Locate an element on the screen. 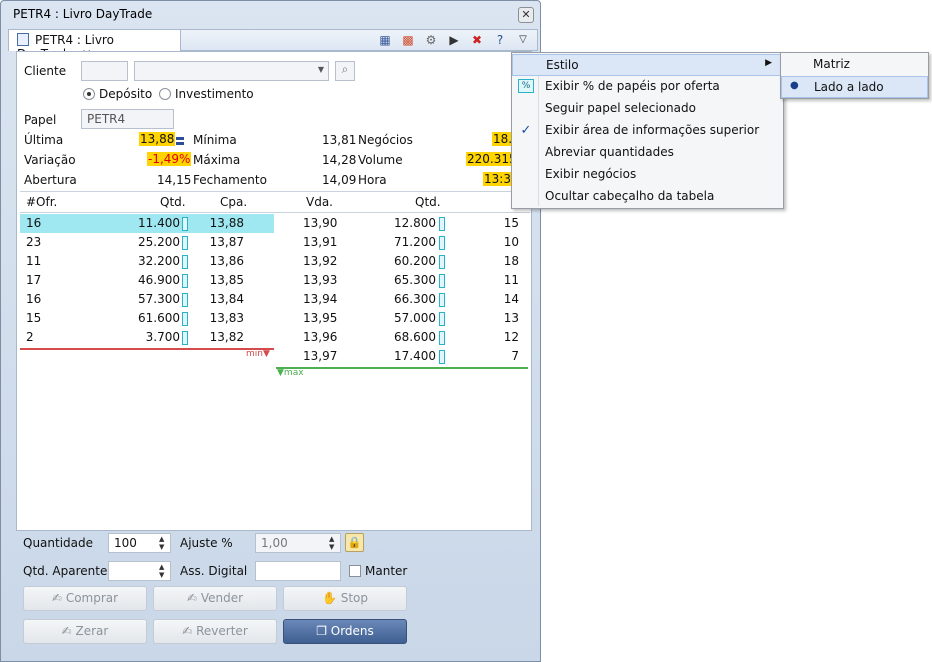 The width and height of the screenshot is (932, 662). colors-icon: ▩ is located at coordinates (408, 40).